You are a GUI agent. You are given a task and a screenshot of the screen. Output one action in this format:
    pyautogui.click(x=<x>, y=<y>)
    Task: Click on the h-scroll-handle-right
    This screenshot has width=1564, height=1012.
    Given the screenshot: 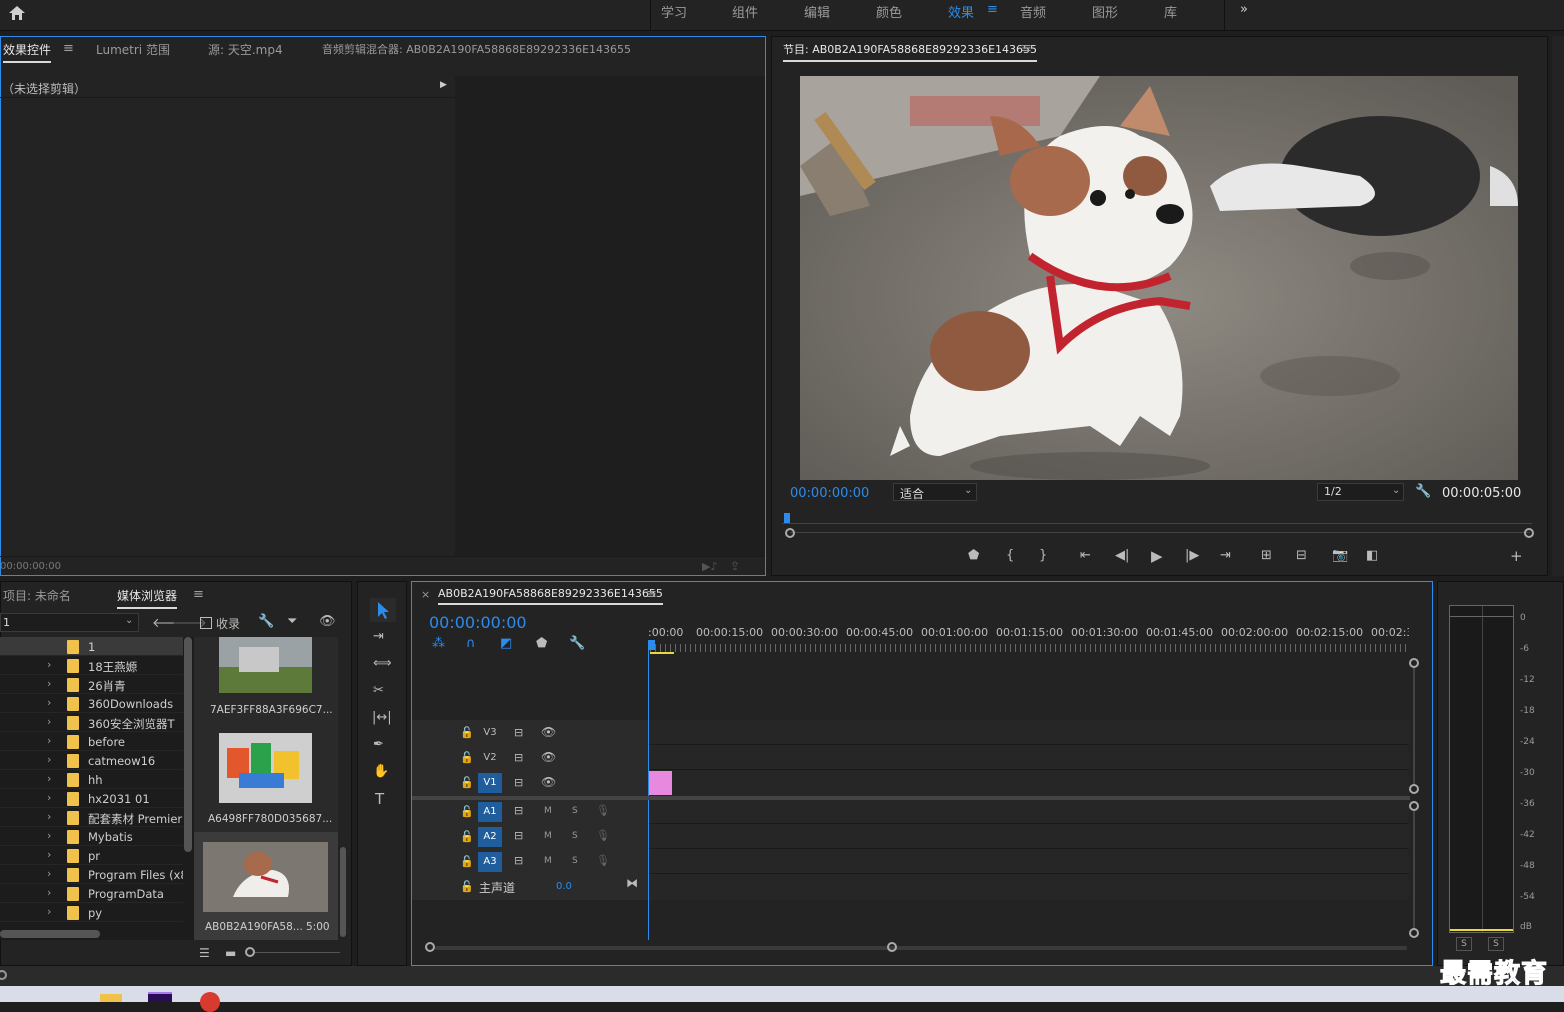 What is the action you would take?
    pyautogui.click(x=892, y=947)
    